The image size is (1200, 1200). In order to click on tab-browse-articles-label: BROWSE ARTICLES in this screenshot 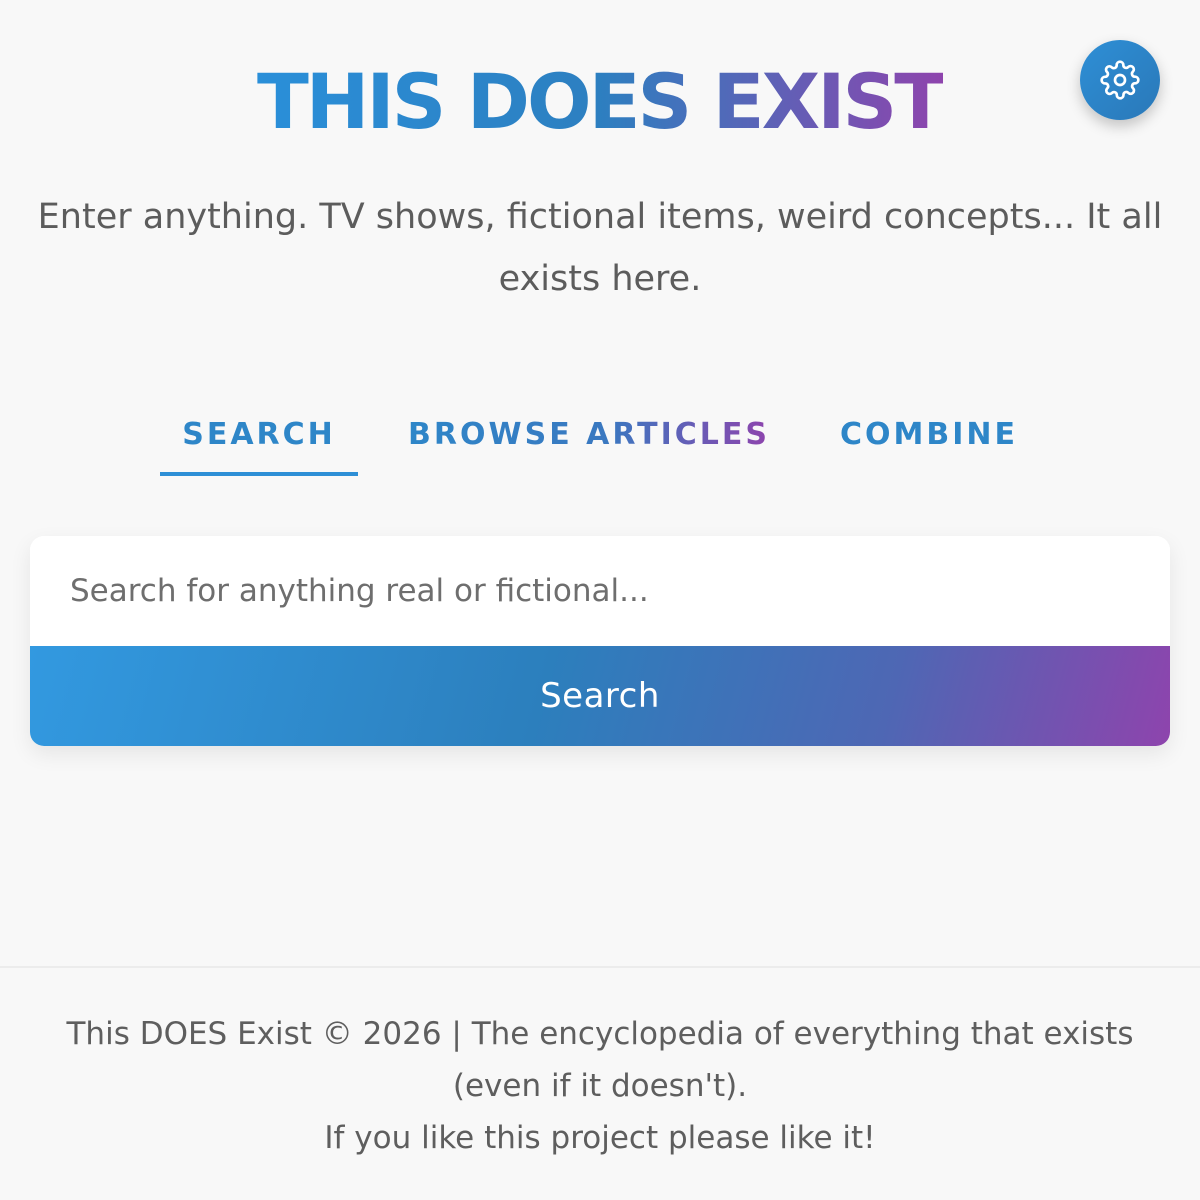, I will do `click(589, 434)`.